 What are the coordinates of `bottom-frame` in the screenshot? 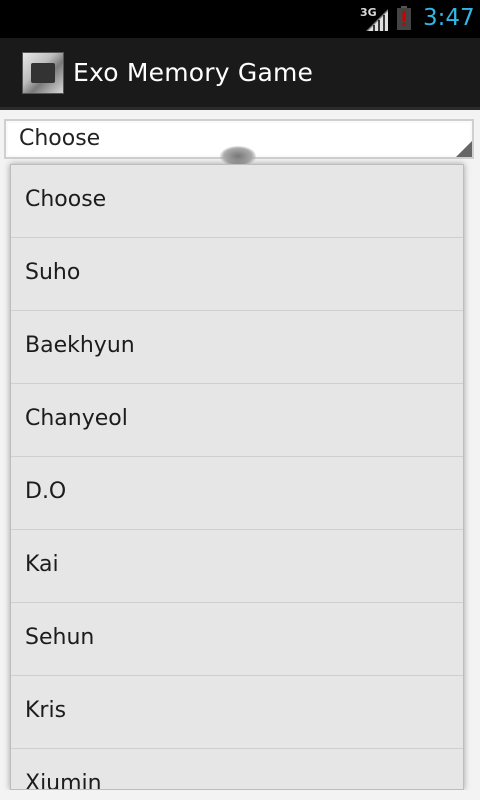 It's located at (240, 795).